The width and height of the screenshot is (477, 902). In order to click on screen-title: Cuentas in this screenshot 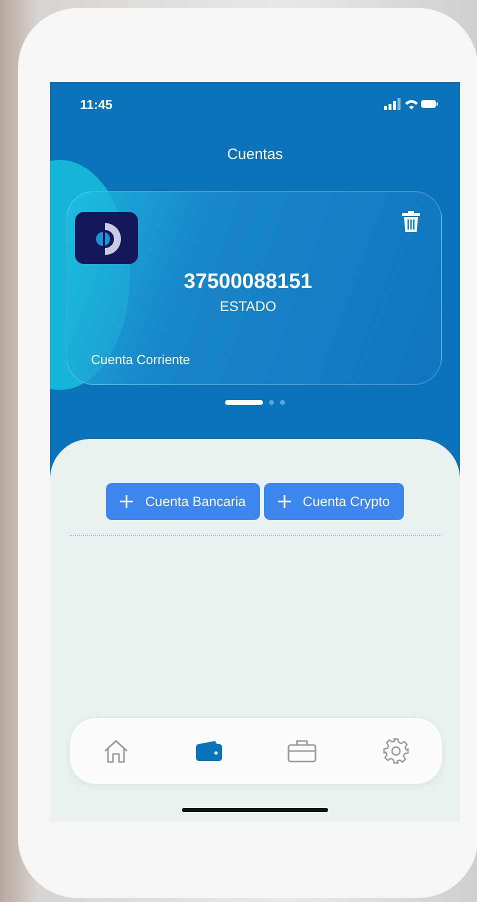, I will do `click(255, 154)`.